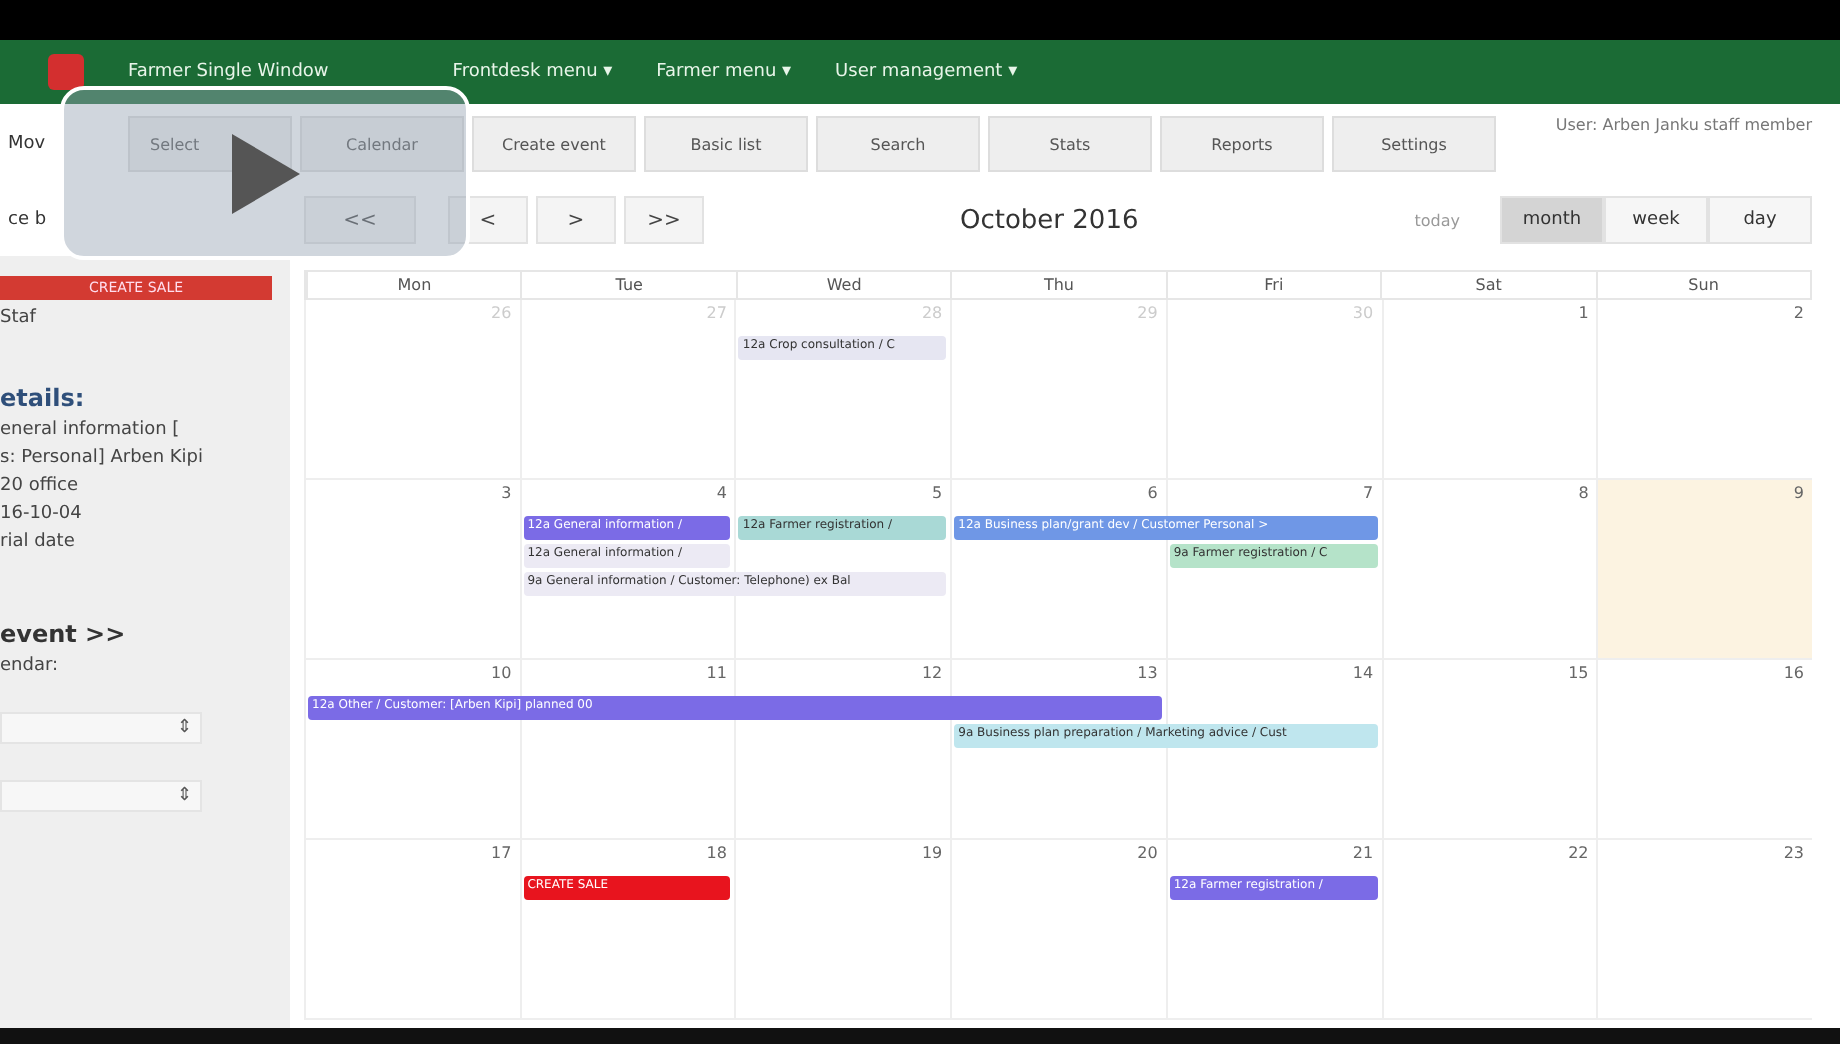 The height and width of the screenshot is (1044, 1840). I want to click on date-number: 23, so click(1793, 854).